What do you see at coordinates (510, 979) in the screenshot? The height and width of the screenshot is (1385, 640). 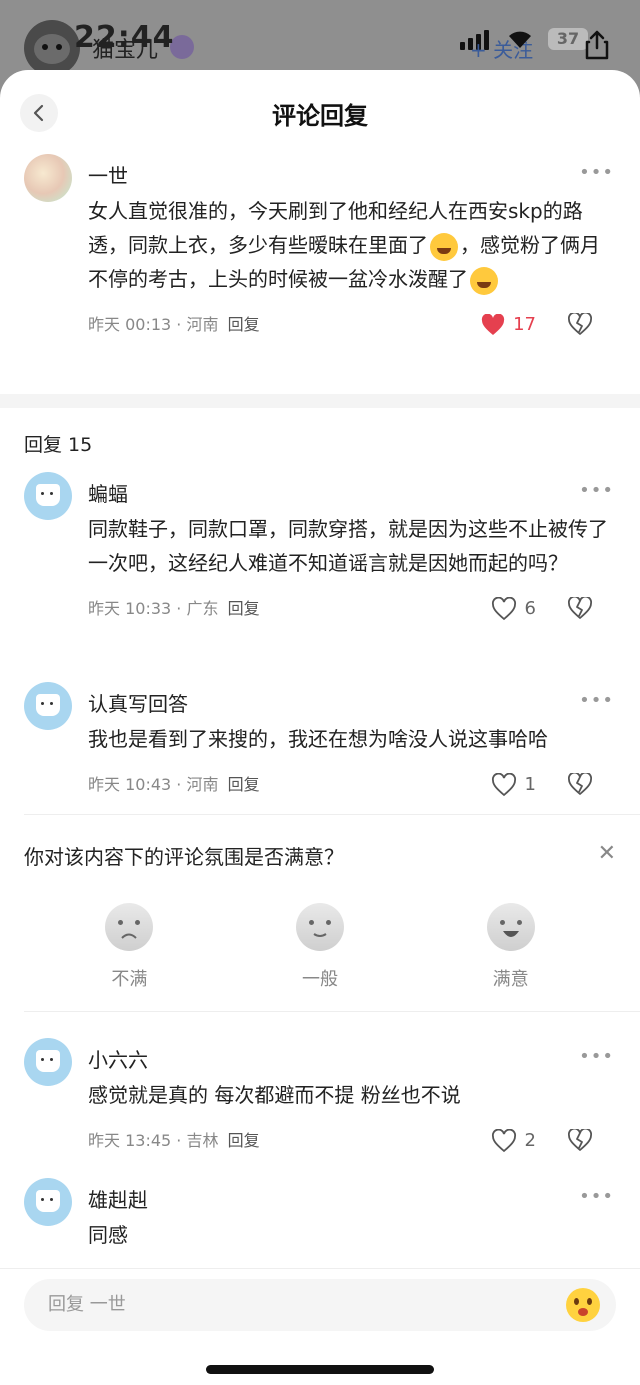 I see `option-label: 满意` at bounding box center [510, 979].